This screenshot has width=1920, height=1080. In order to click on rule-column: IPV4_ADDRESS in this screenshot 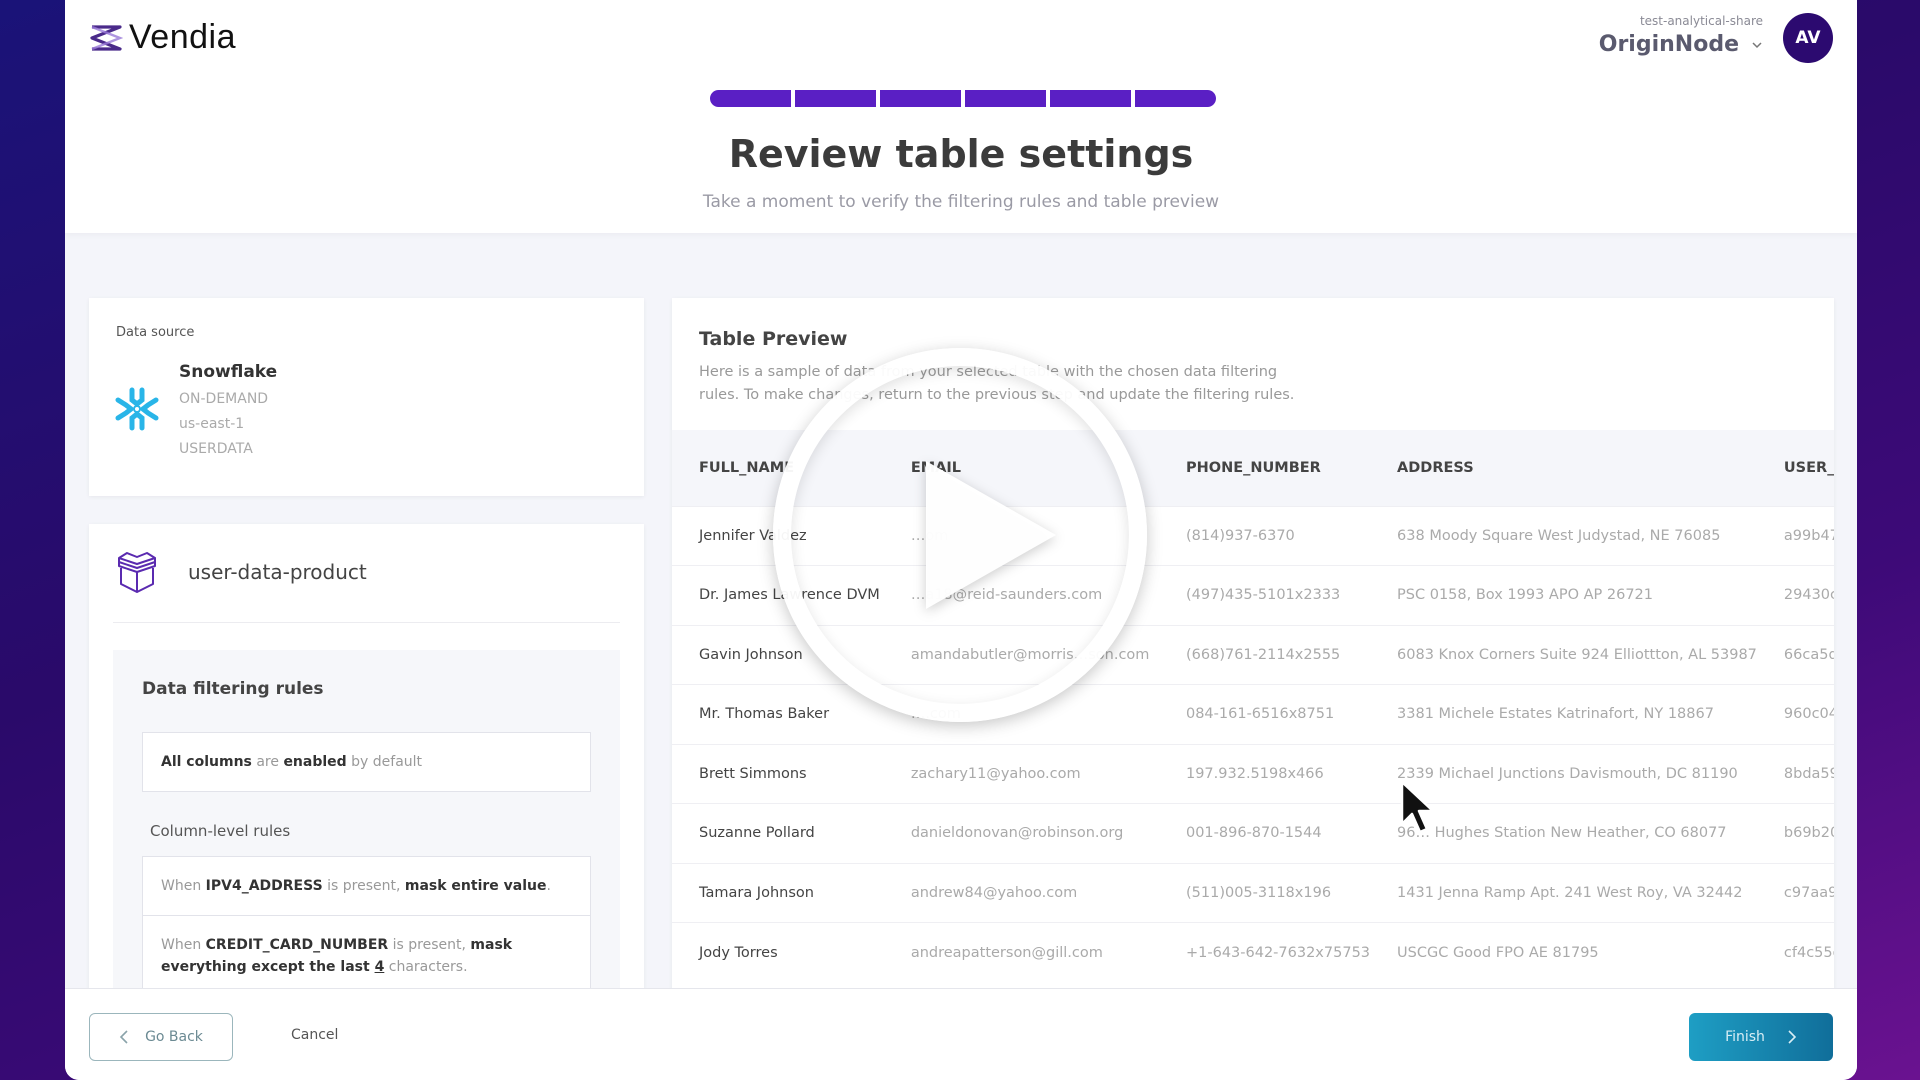, I will do `click(264, 886)`.